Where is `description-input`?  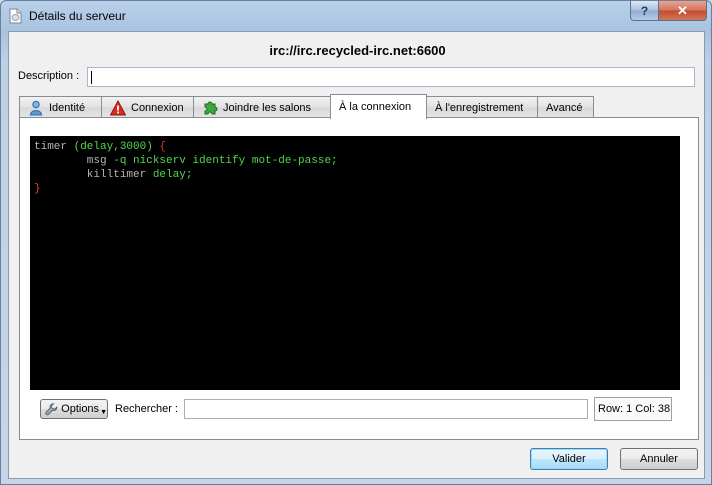
description-input is located at coordinates (391, 77).